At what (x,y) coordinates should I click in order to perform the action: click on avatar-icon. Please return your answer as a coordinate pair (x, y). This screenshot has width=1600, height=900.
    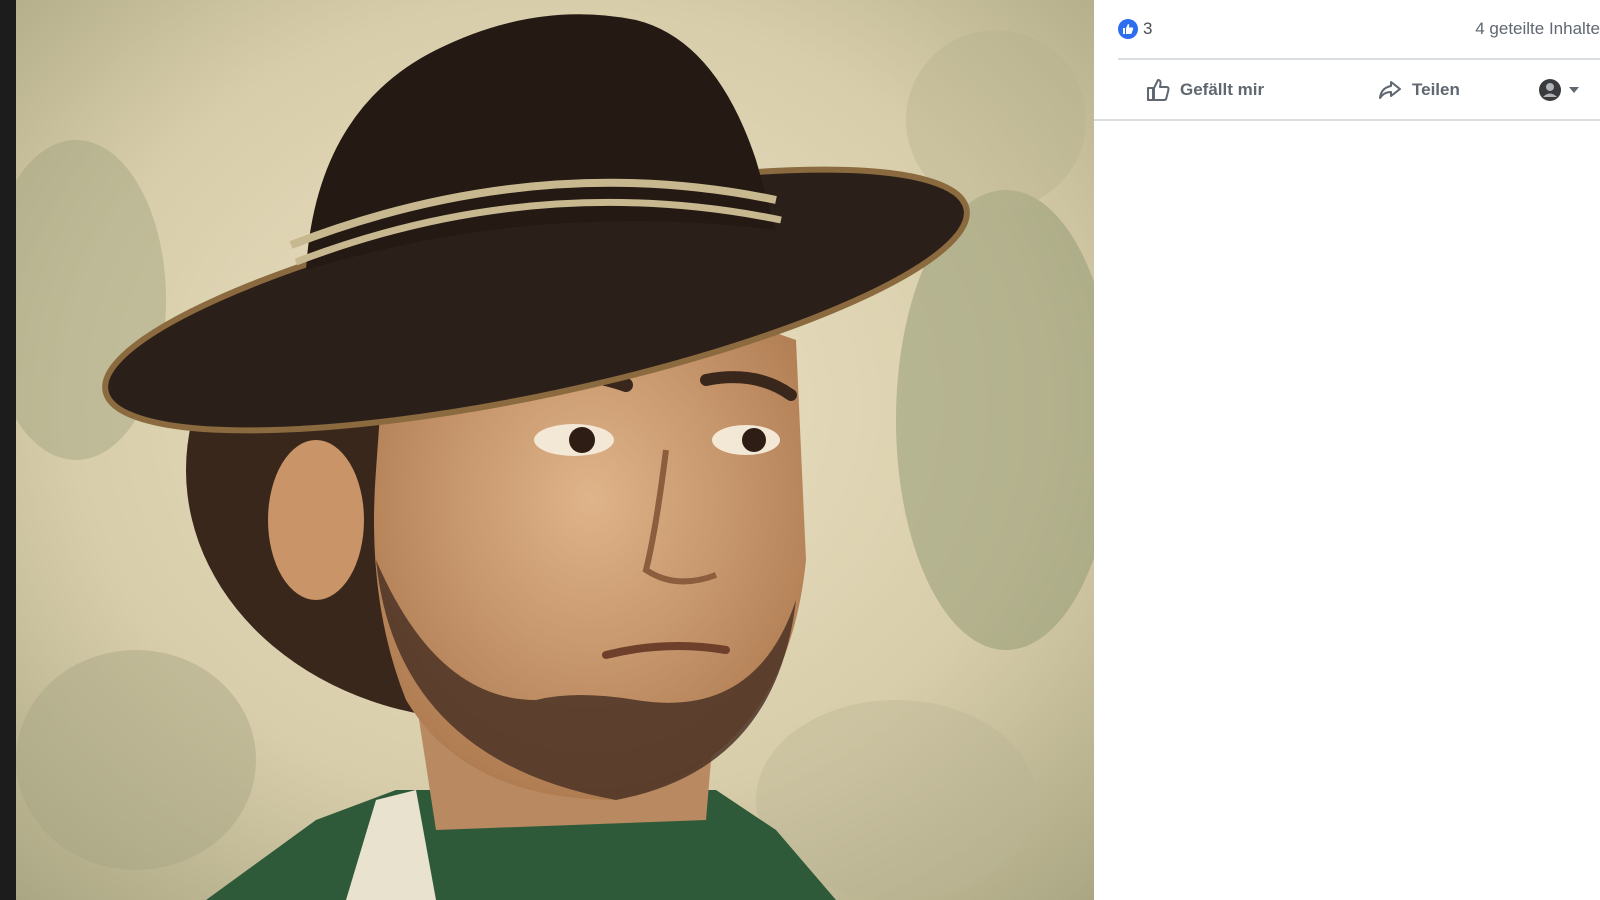
    Looking at the image, I should click on (1550, 90).